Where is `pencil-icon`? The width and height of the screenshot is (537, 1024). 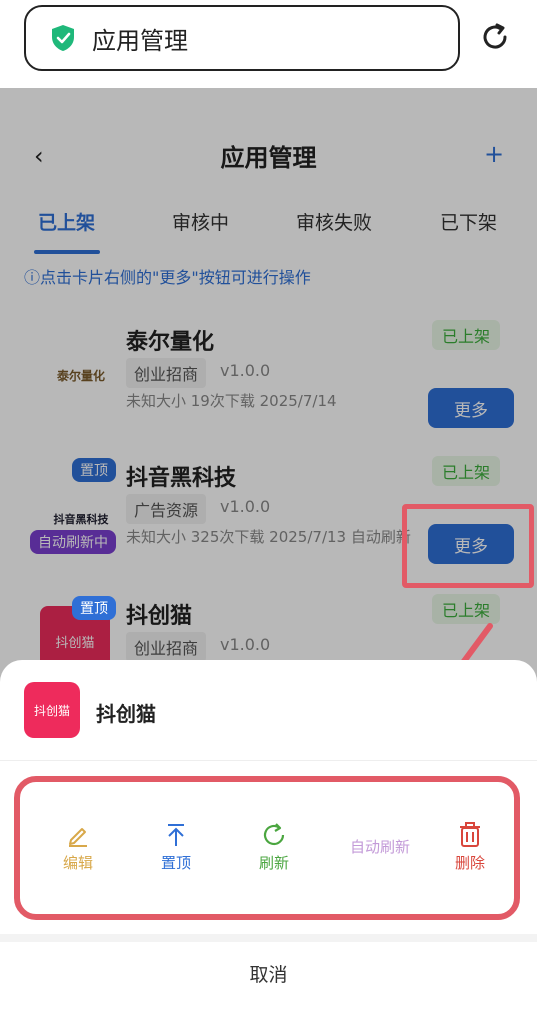
pencil-icon is located at coordinates (78, 837).